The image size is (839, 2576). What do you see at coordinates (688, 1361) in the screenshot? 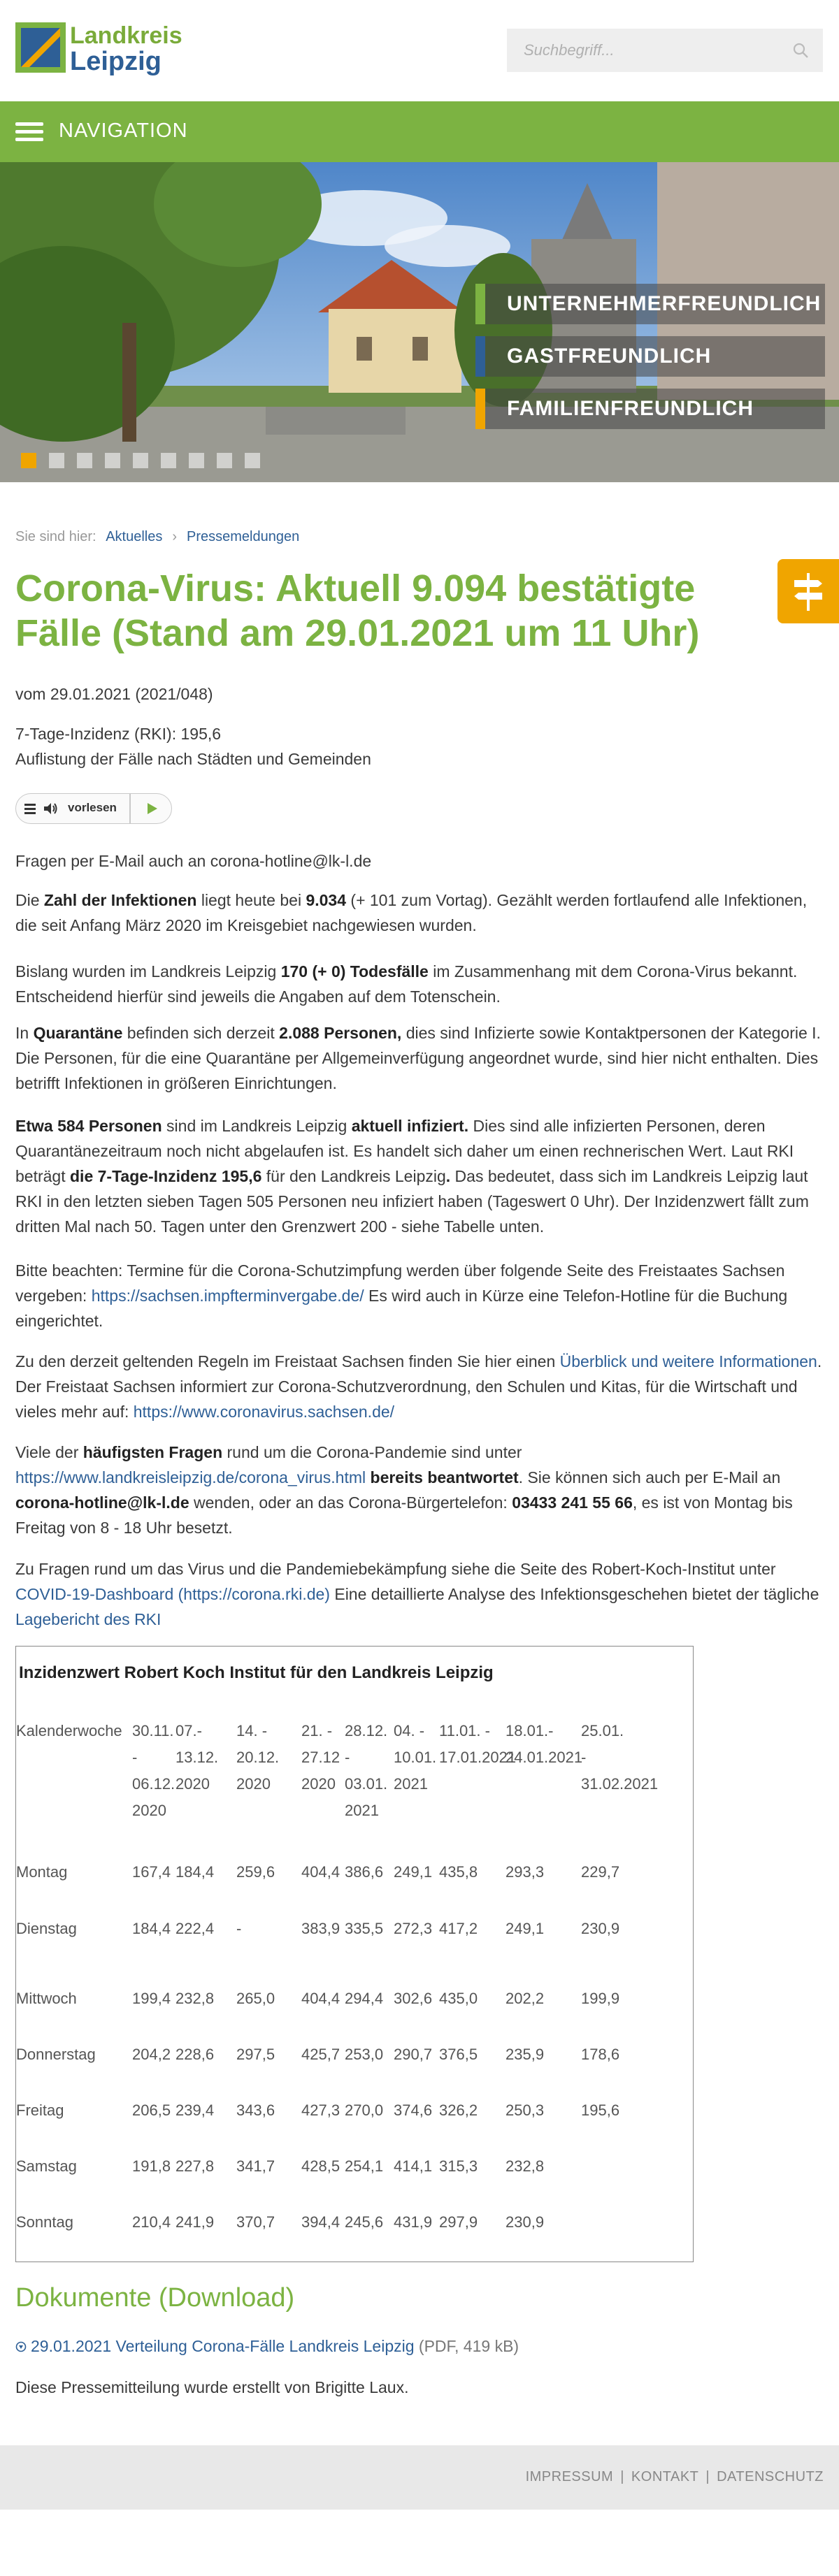
I see `link-overview-information: Überblick und weitere Informationen` at bounding box center [688, 1361].